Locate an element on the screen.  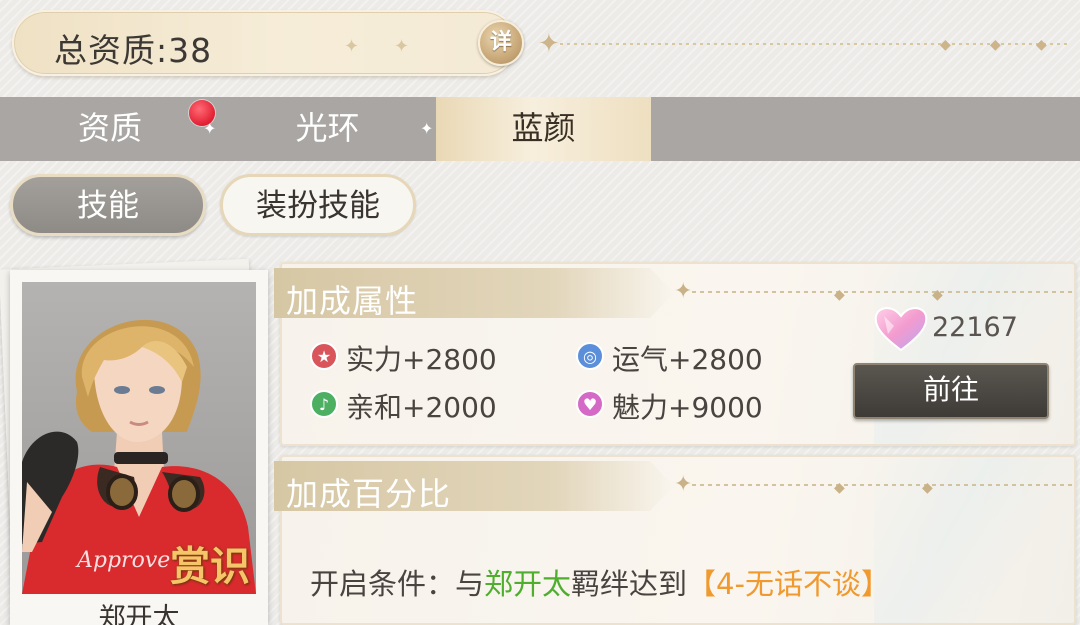
tab-bar: 资质 光环 蓝颜 ✦ ✦ is located at coordinates (540, 129).